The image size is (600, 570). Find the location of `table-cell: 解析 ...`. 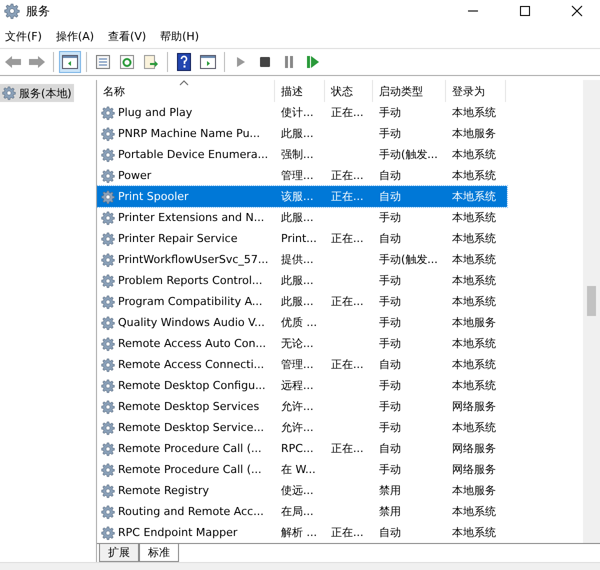

table-cell: 解析 ... is located at coordinates (299, 532).